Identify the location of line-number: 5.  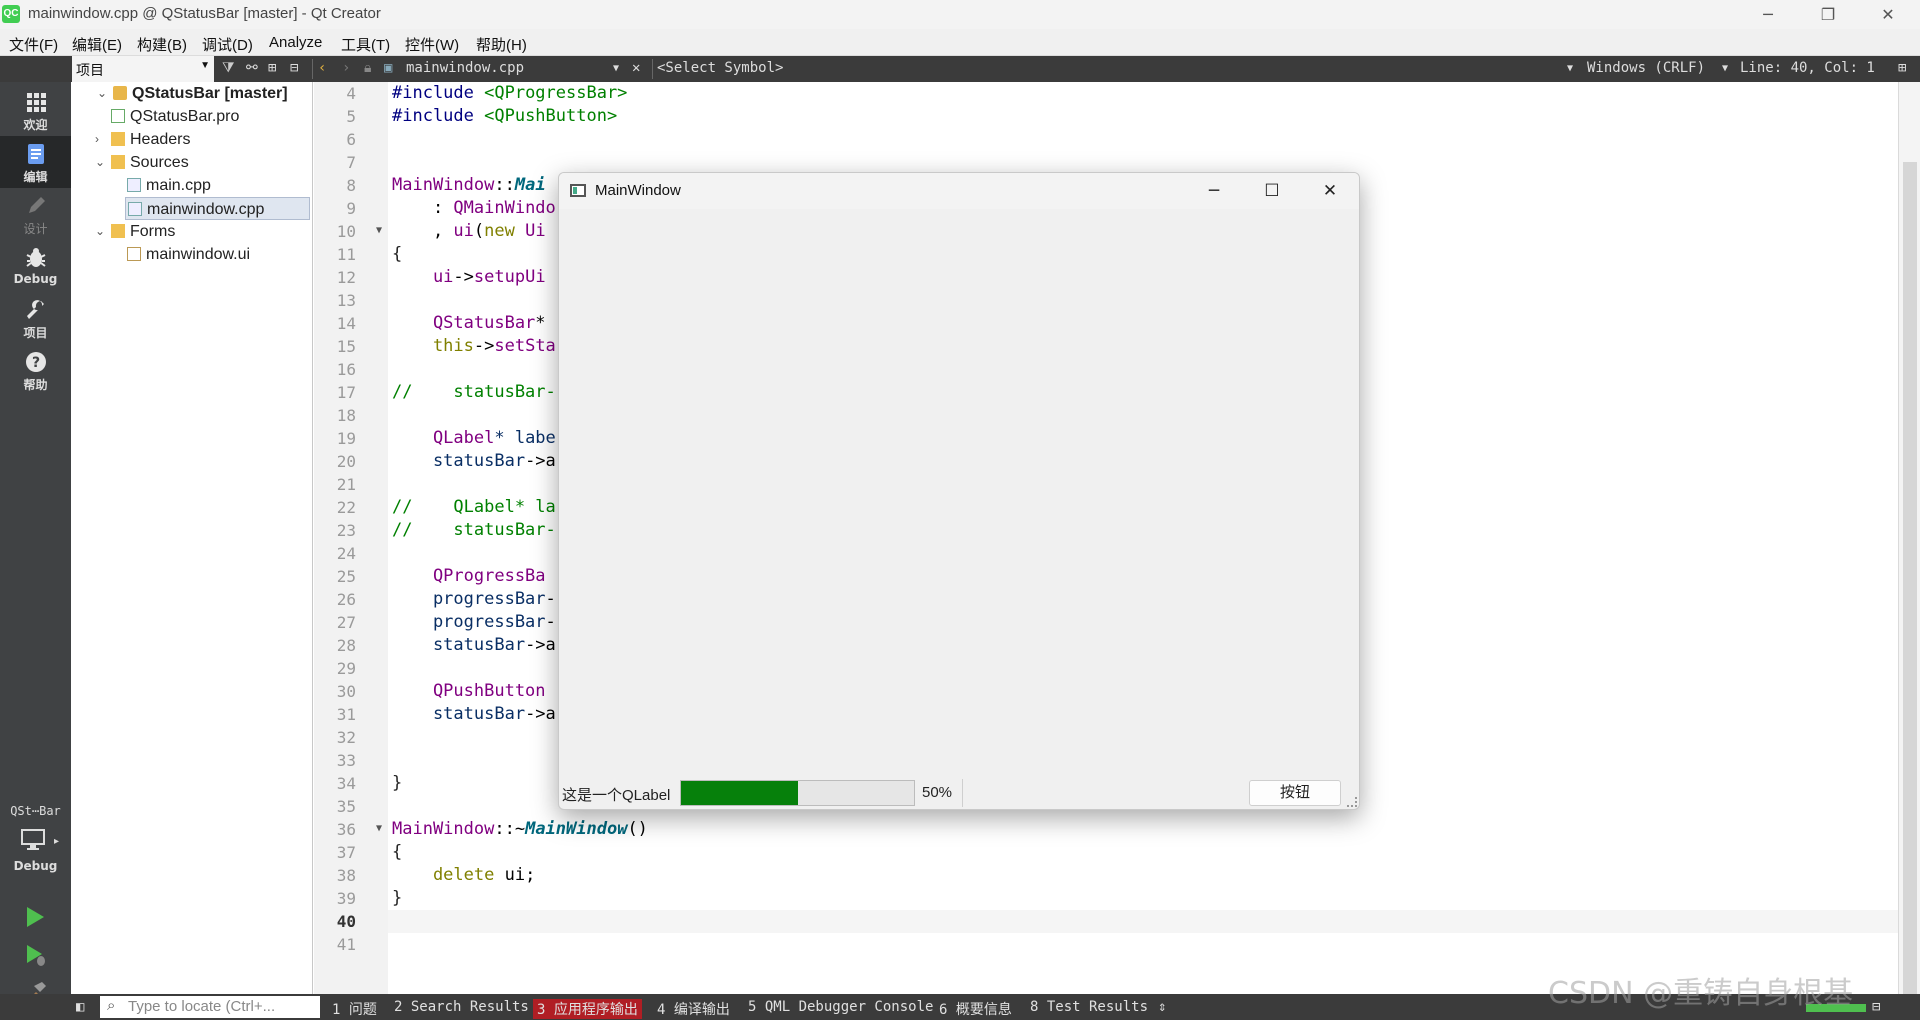
(351, 116).